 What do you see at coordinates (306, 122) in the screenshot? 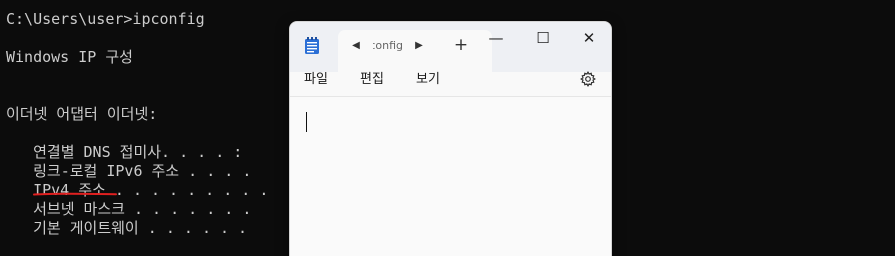
I see `text-caret` at bounding box center [306, 122].